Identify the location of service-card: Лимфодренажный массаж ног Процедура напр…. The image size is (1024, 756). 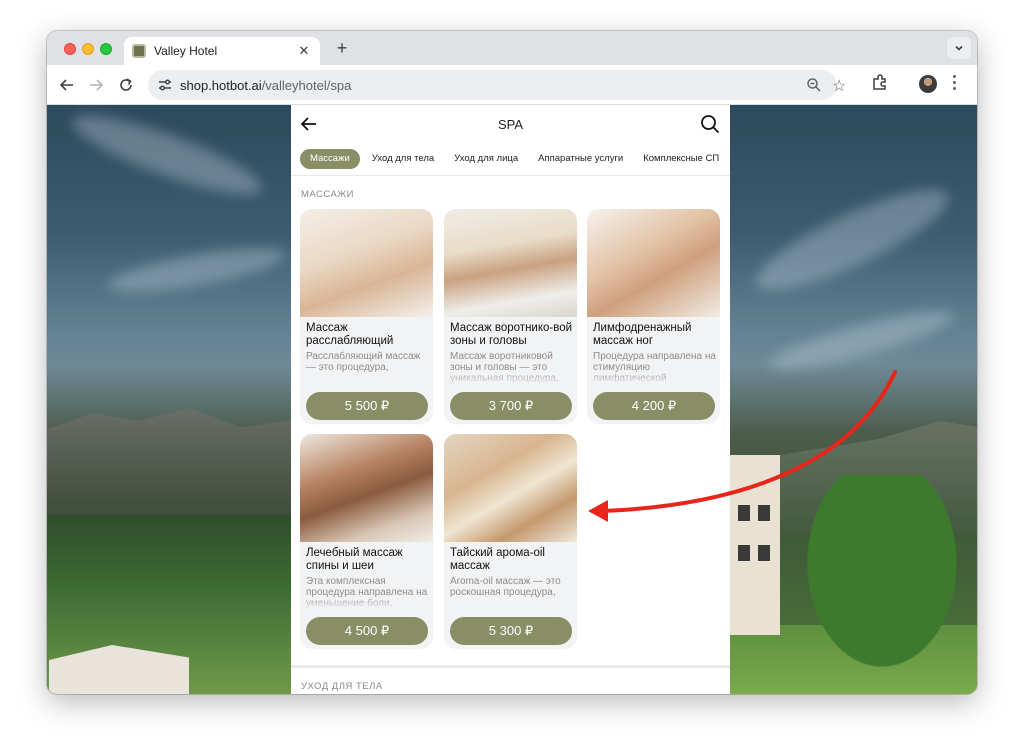
(653, 316).